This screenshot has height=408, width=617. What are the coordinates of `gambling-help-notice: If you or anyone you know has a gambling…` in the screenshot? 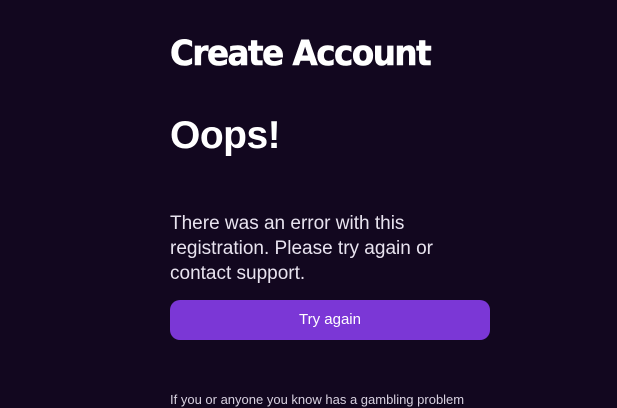 It's located at (317, 399).